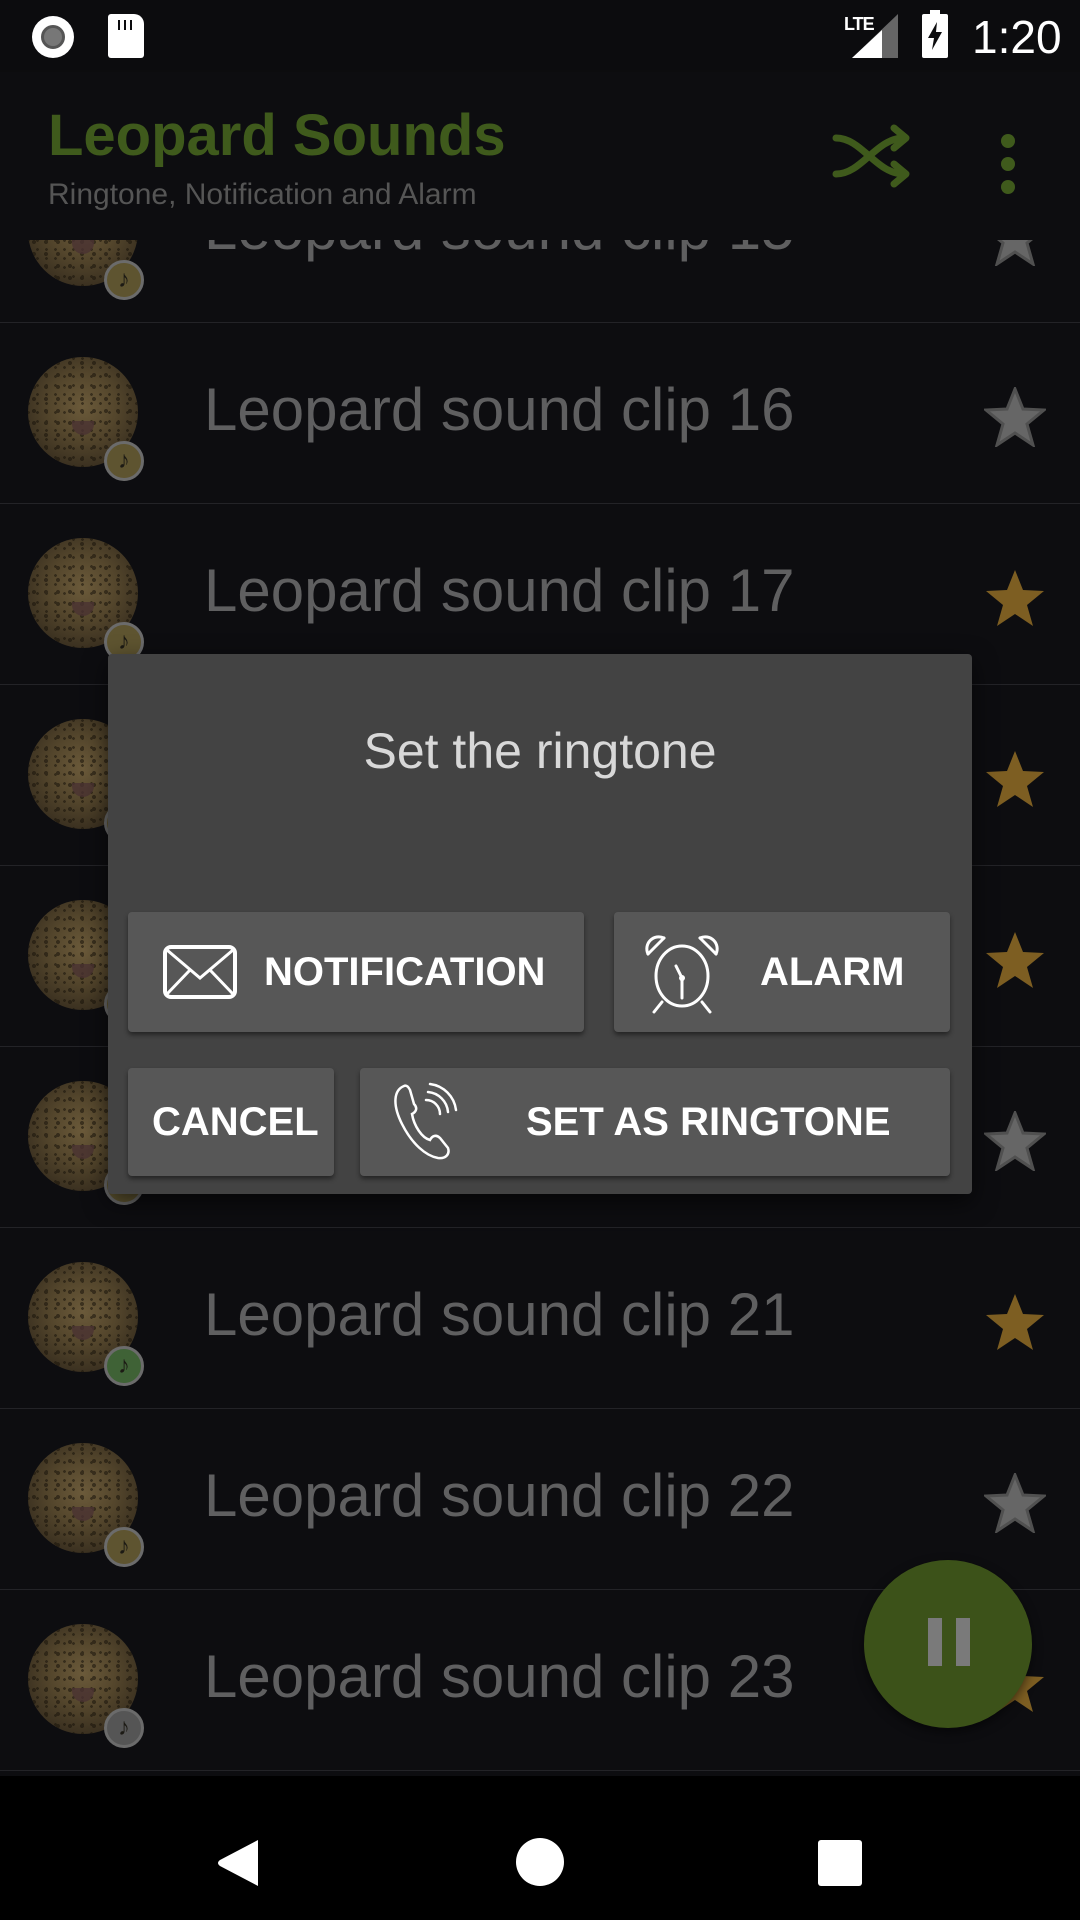 This screenshot has width=1080, height=1920. I want to click on alarm-label: ALARM, so click(832, 972).